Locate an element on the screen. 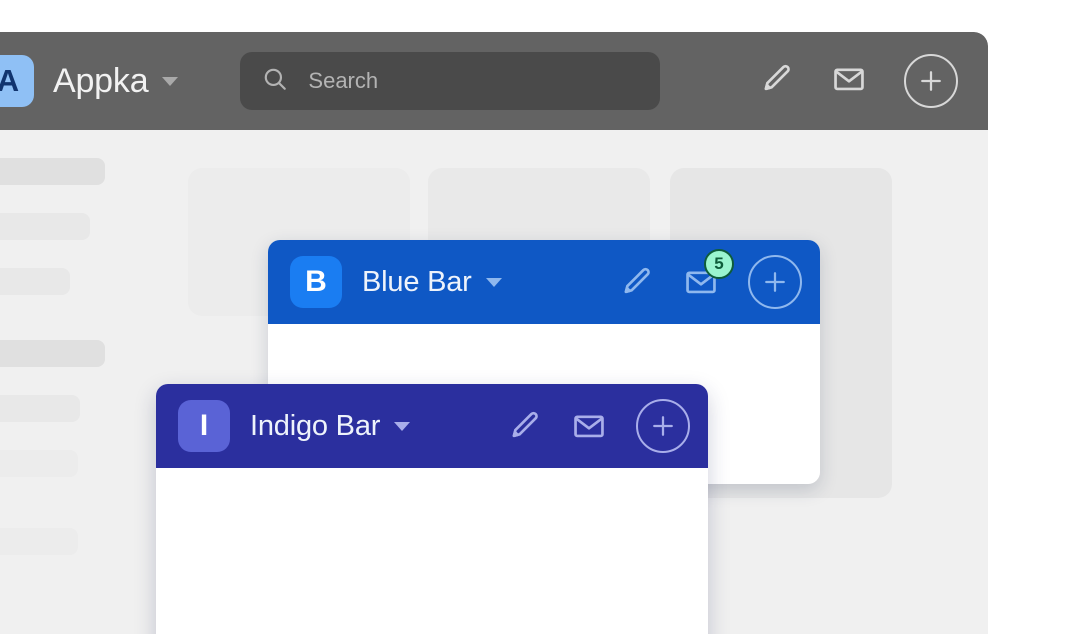  card-avatar-letter: B is located at coordinates (316, 281).